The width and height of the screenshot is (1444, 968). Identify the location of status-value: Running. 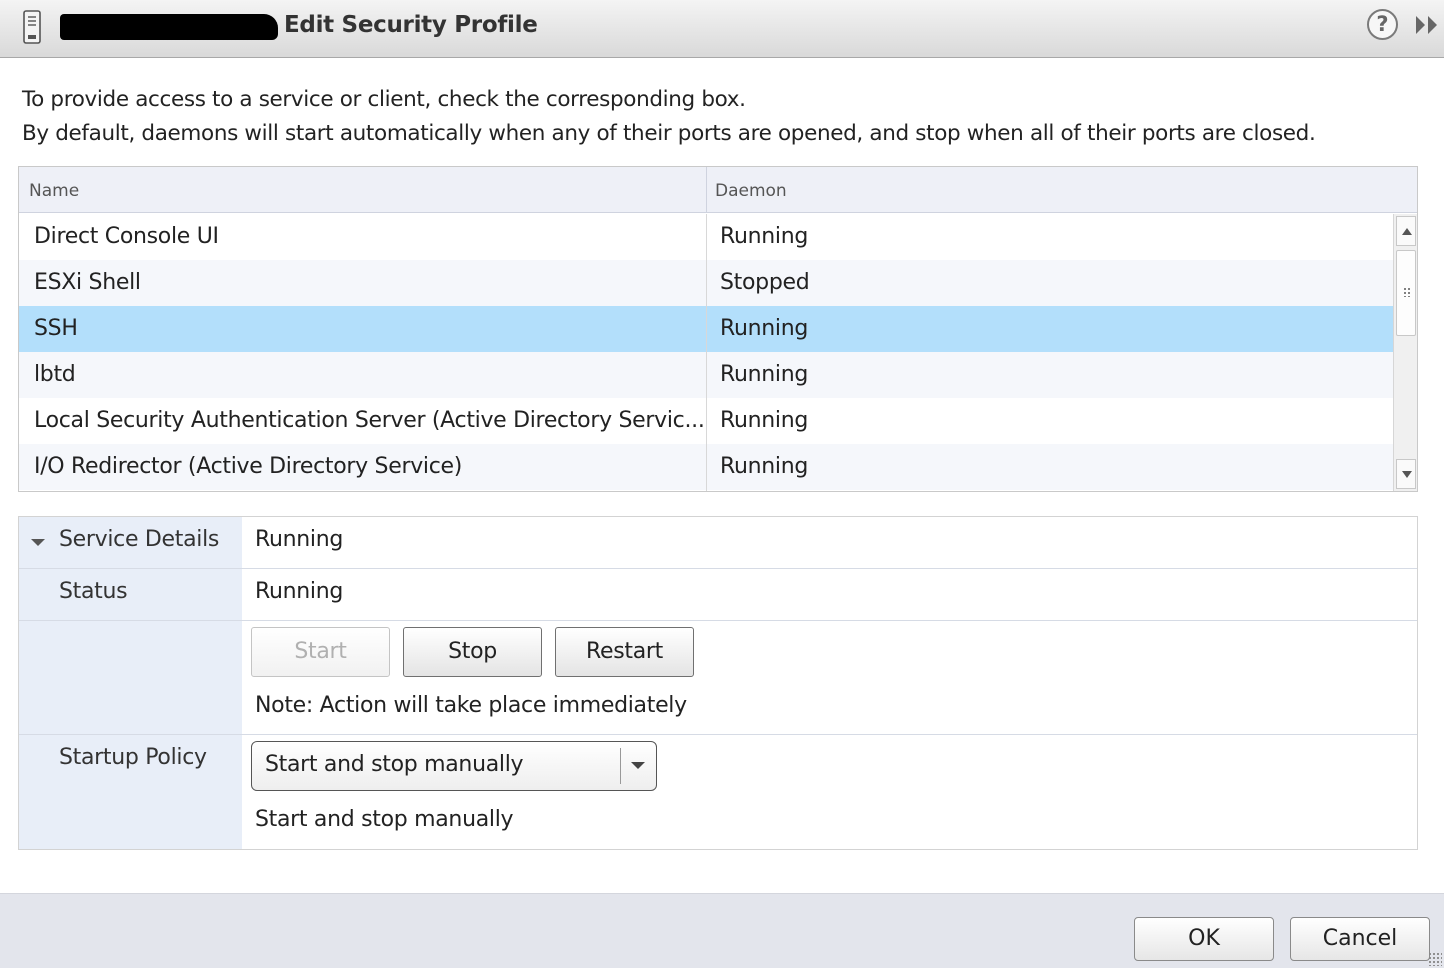
(299, 591).